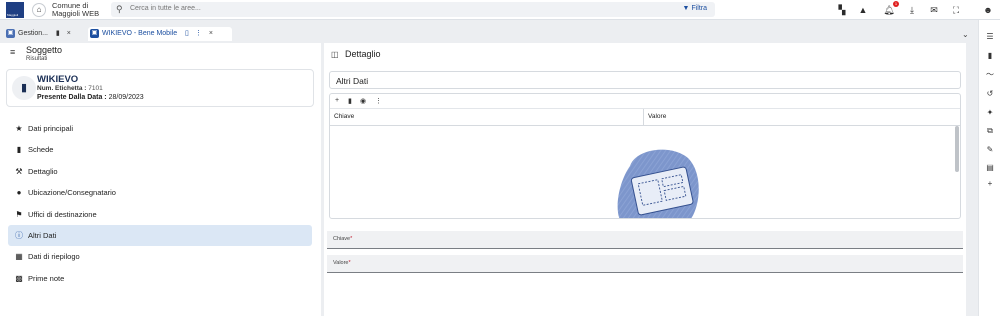  What do you see at coordinates (912, 10) in the screenshot?
I see `download-icon: ⤓` at bounding box center [912, 10].